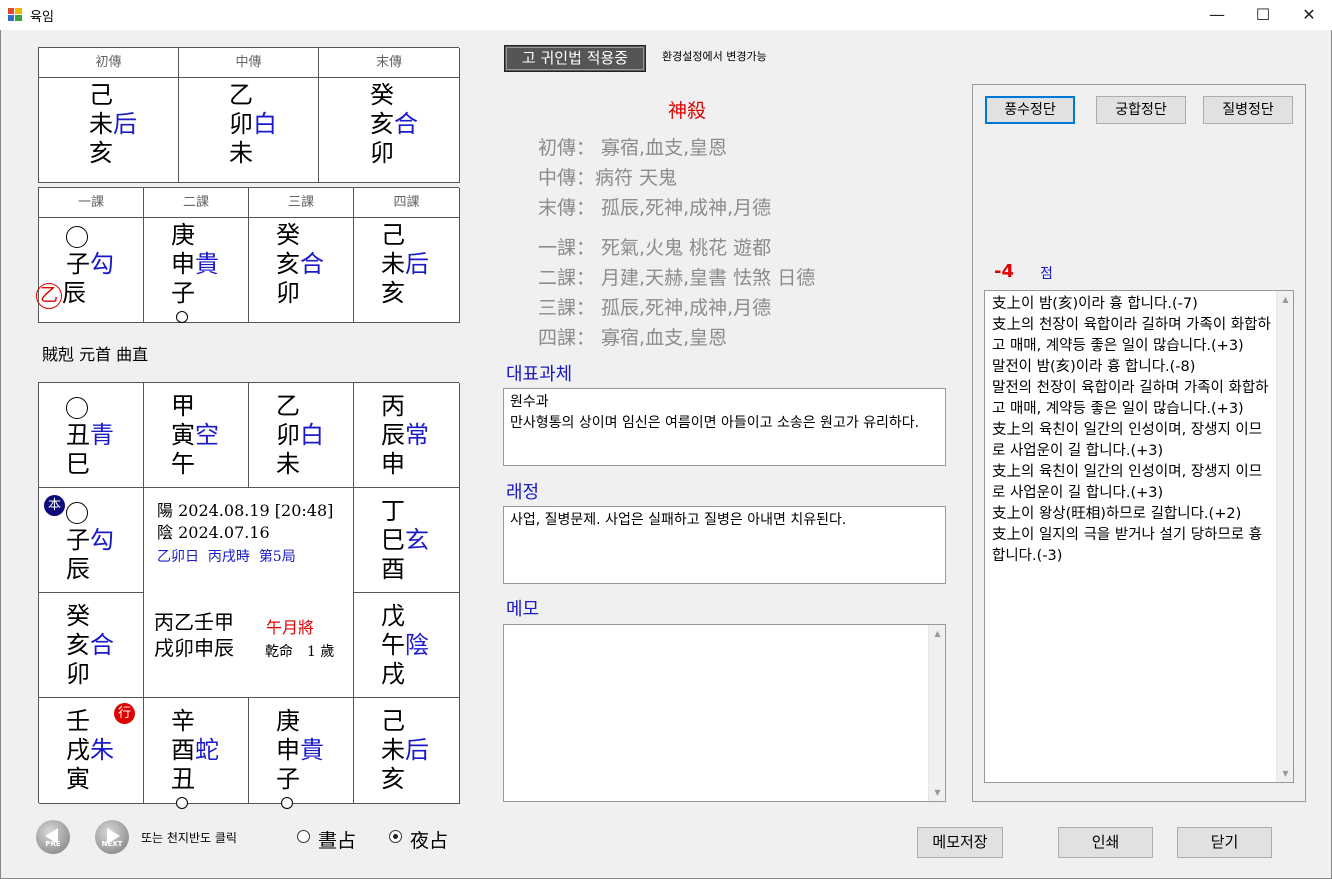  I want to click on heavenly-stem: 甲, so click(183, 406).